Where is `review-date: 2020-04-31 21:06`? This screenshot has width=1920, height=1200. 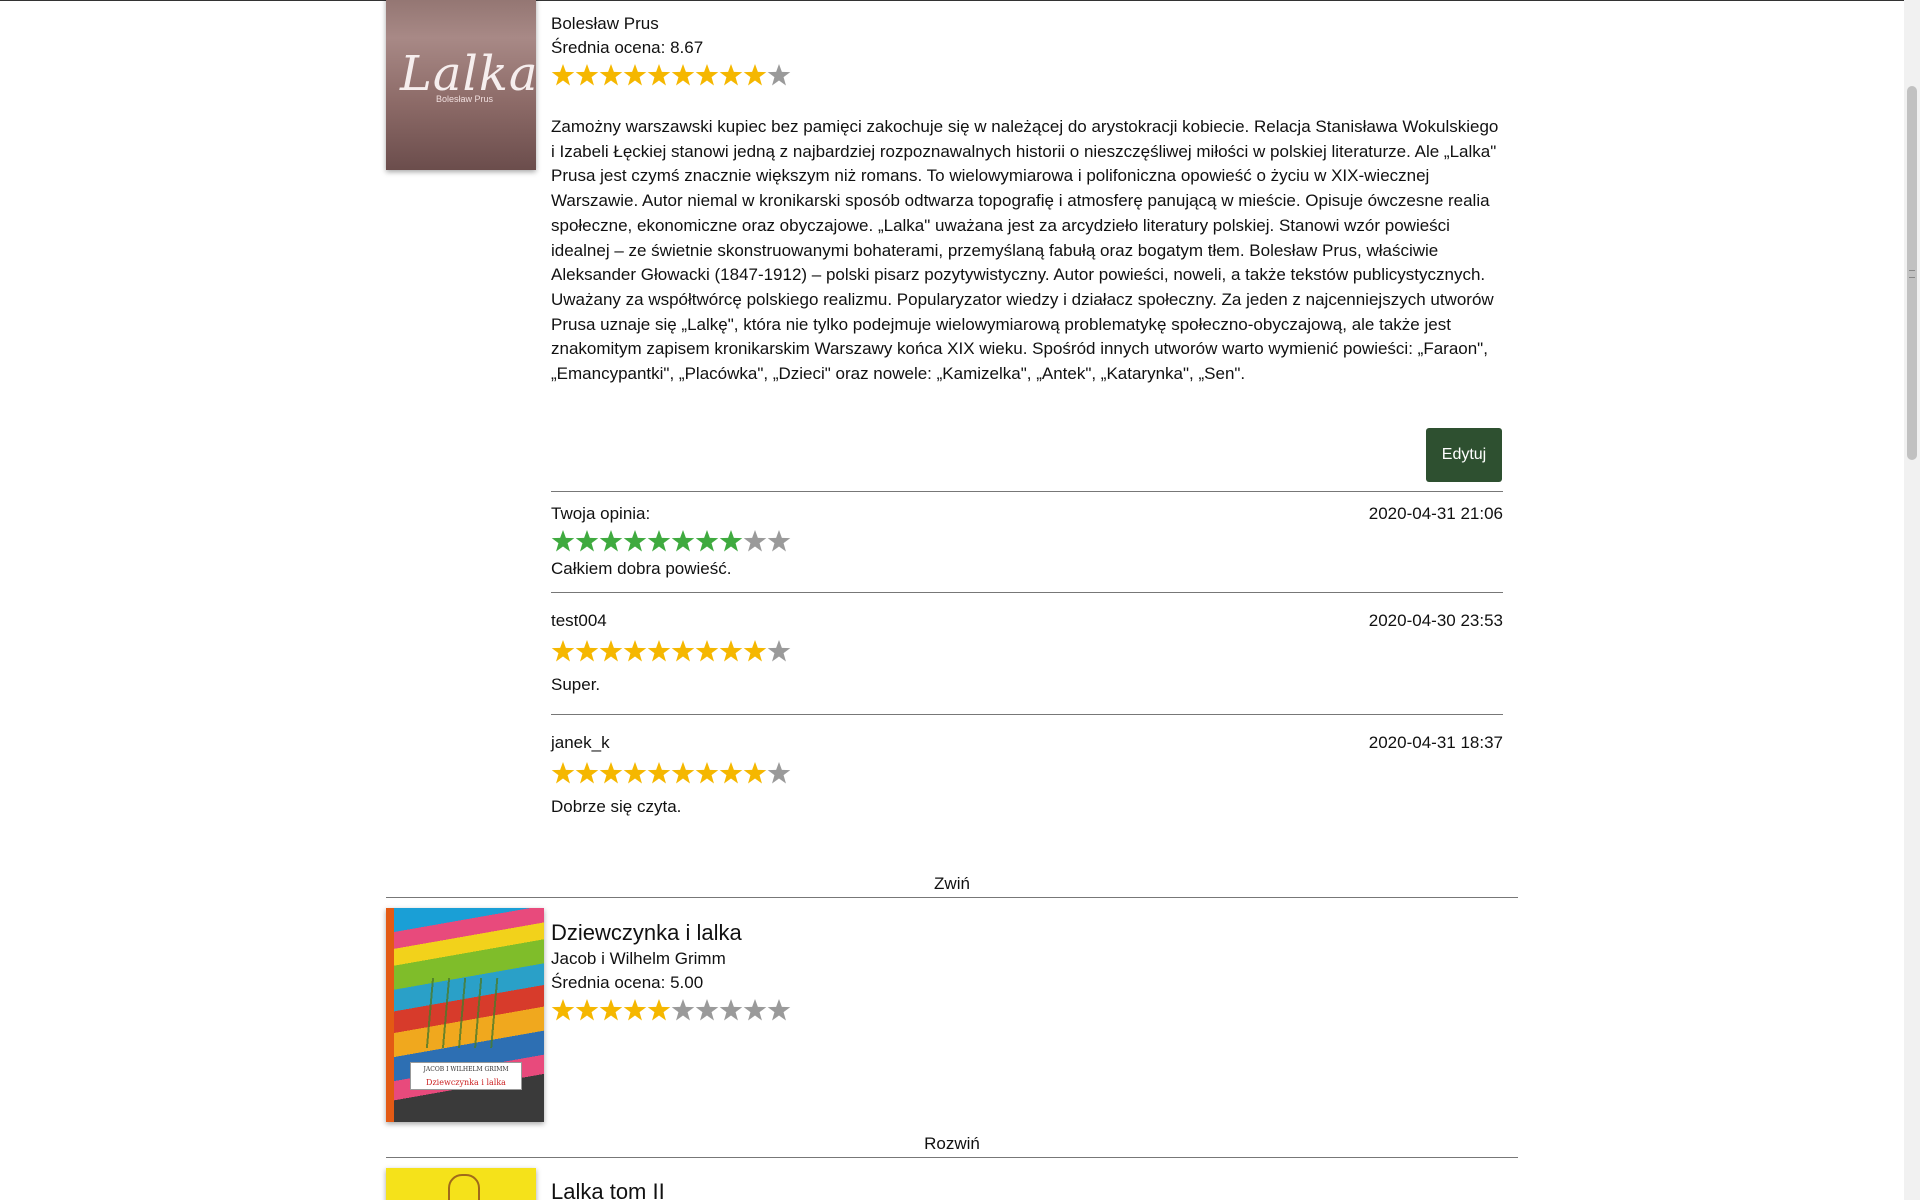
review-date: 2020-04-31 21:06 is located at coordinates (1435, 513).